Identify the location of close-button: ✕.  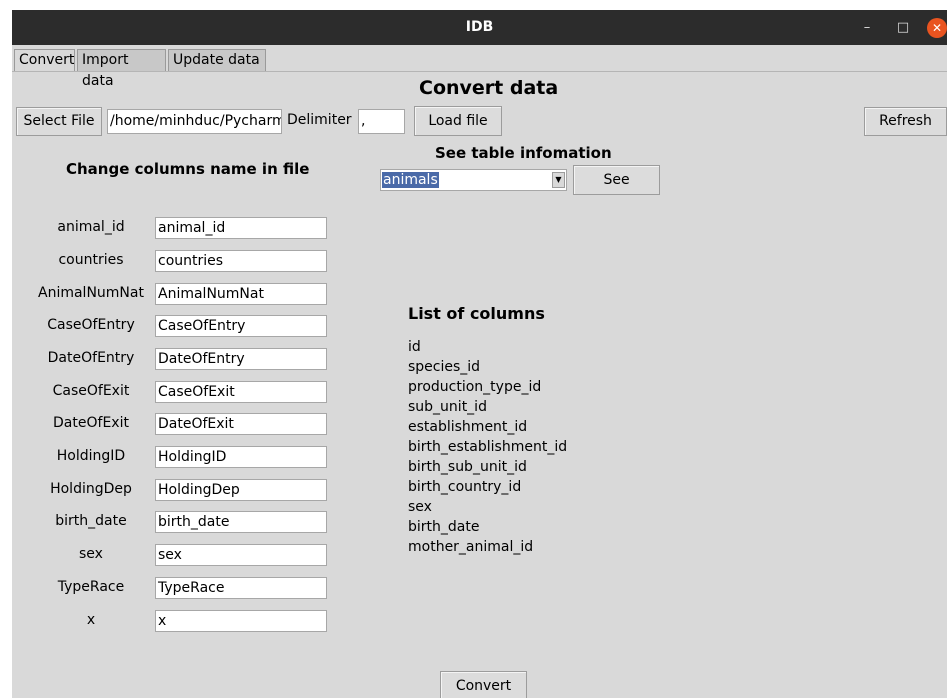
(937, 28).